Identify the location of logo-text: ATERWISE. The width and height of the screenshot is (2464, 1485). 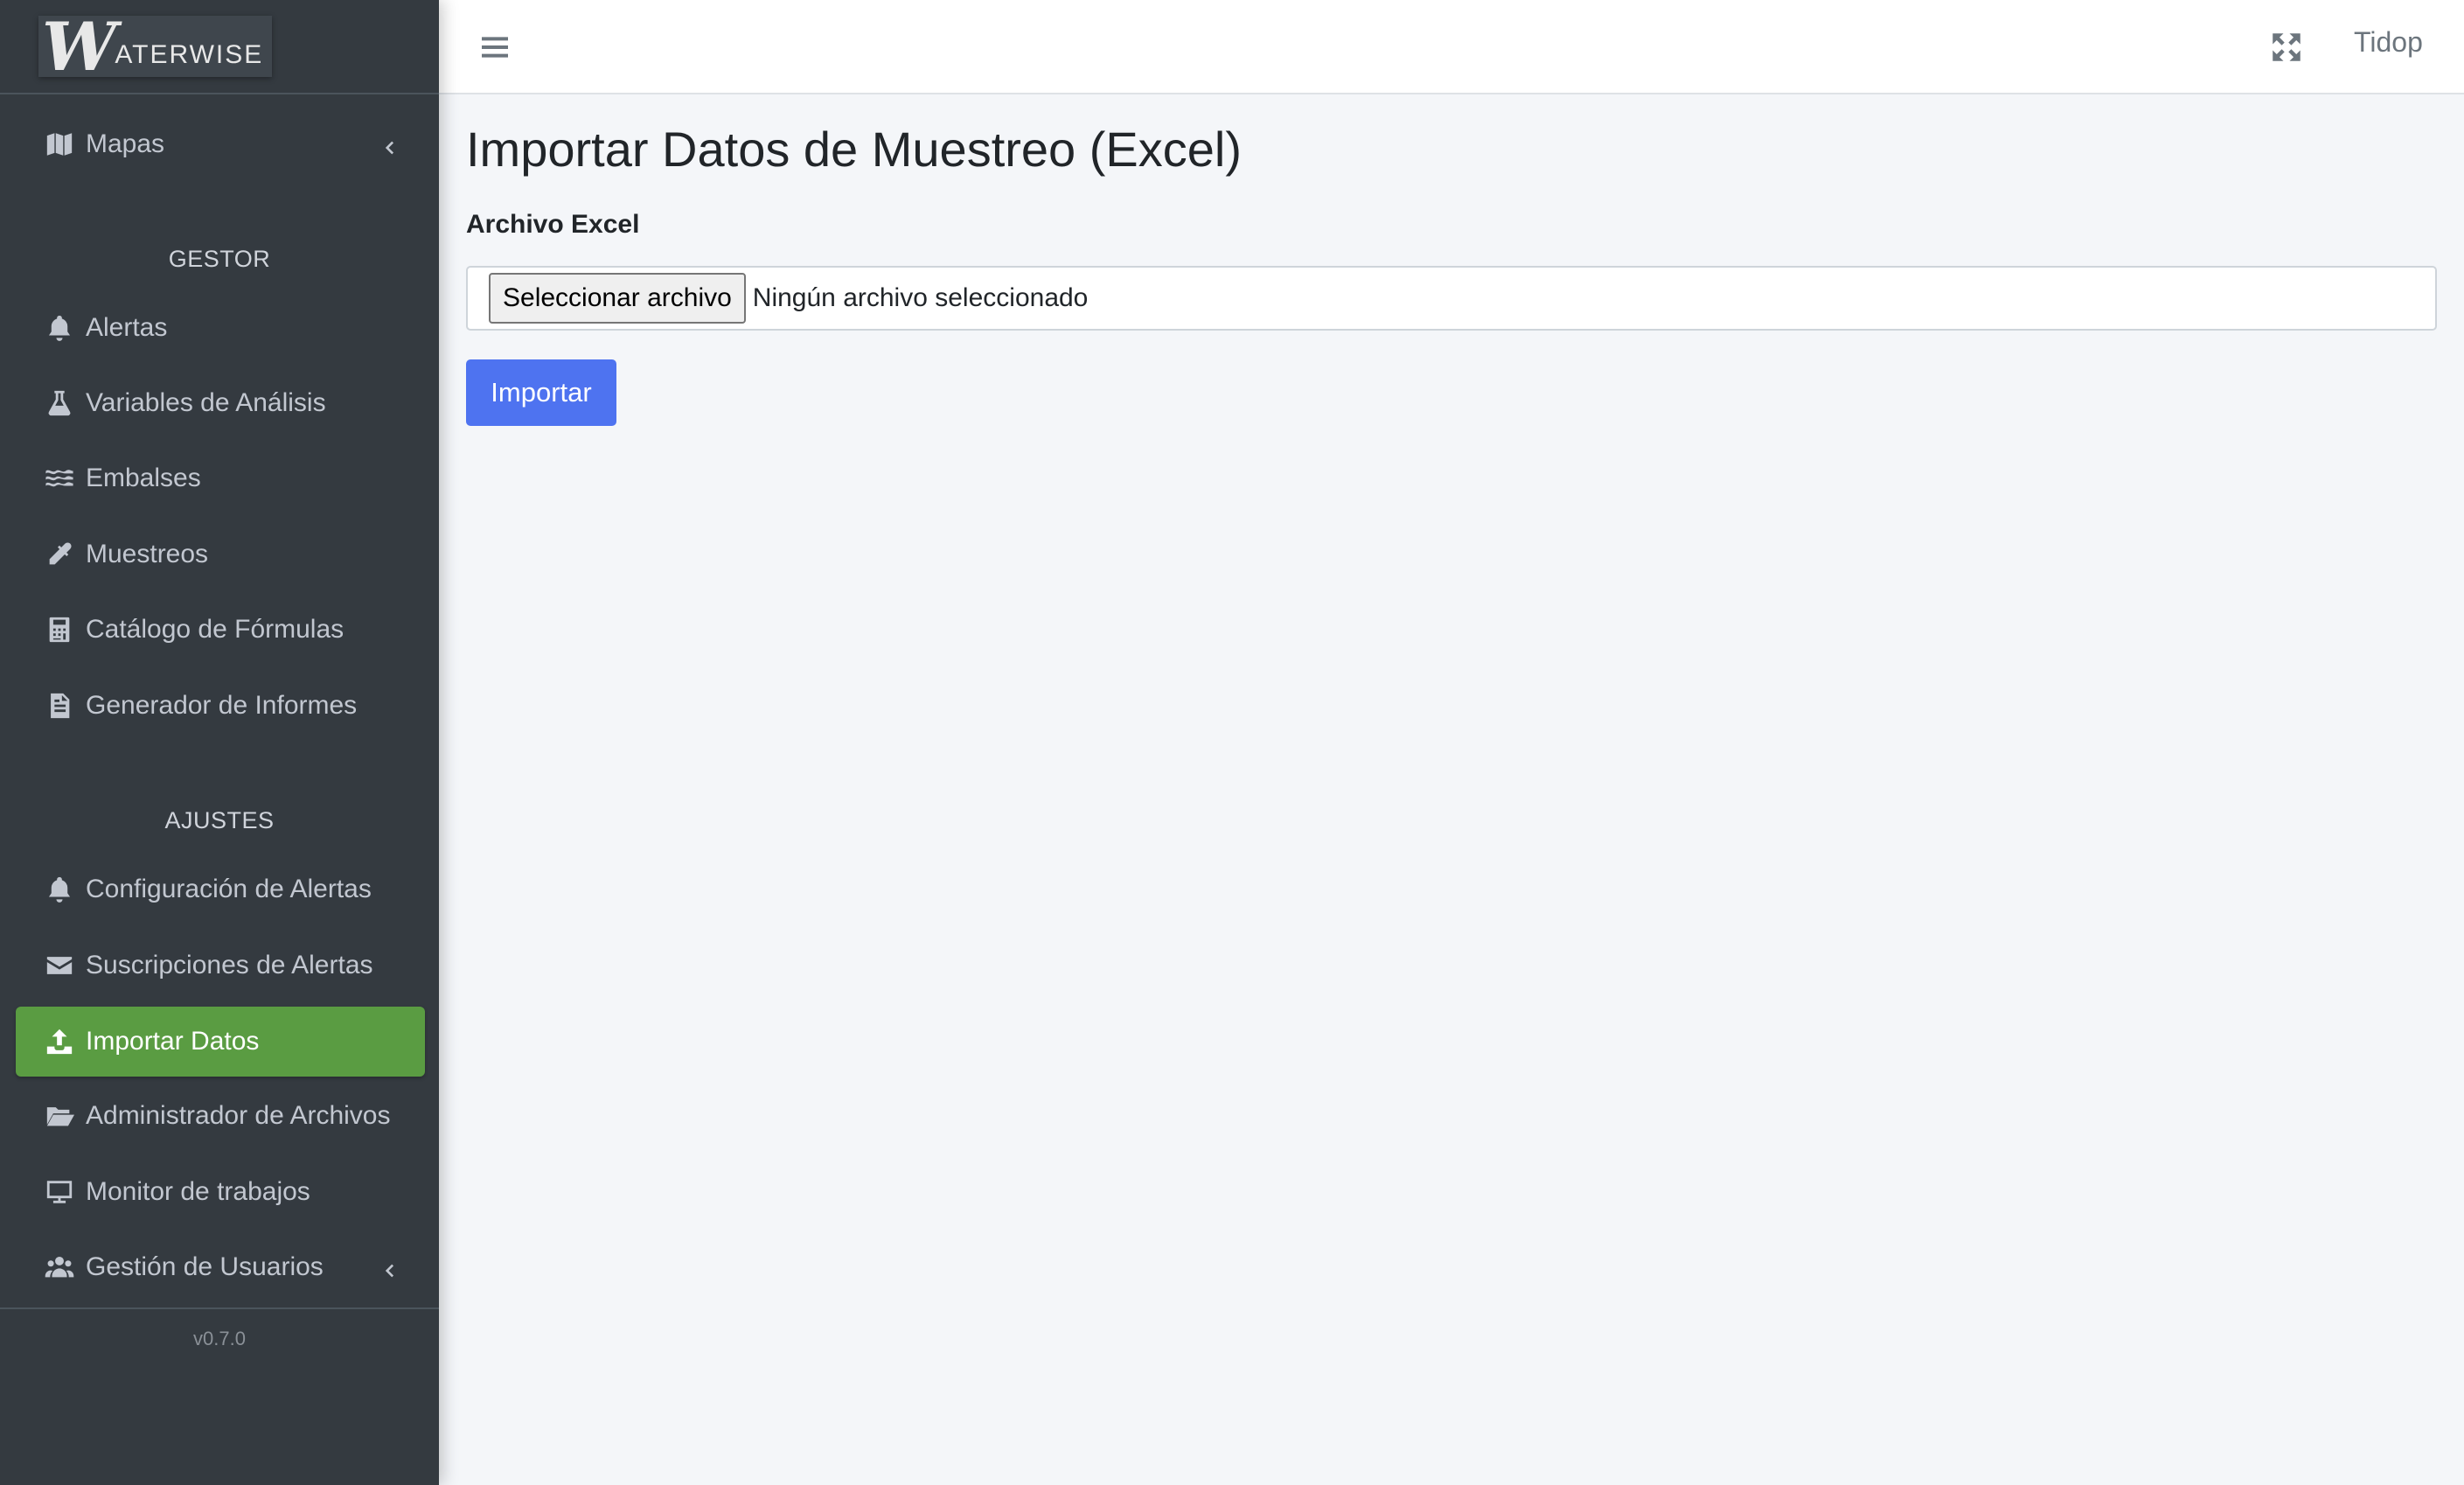
(189, 54).